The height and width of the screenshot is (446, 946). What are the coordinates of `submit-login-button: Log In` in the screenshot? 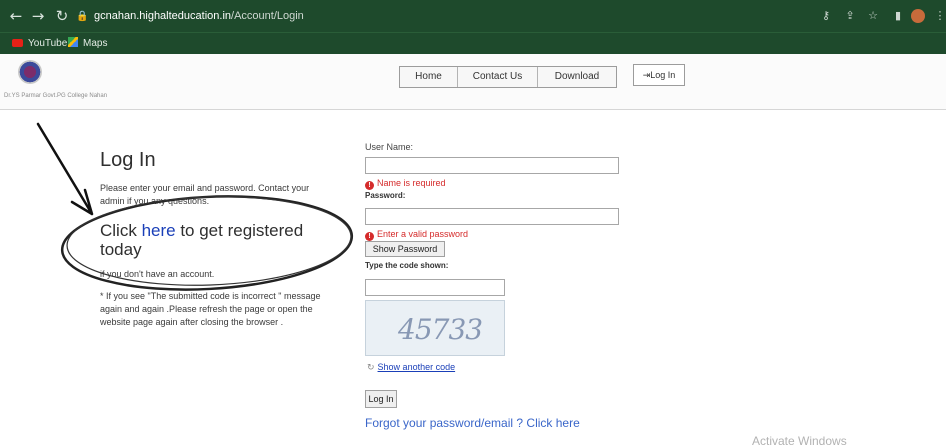 It's located at (381, 399).